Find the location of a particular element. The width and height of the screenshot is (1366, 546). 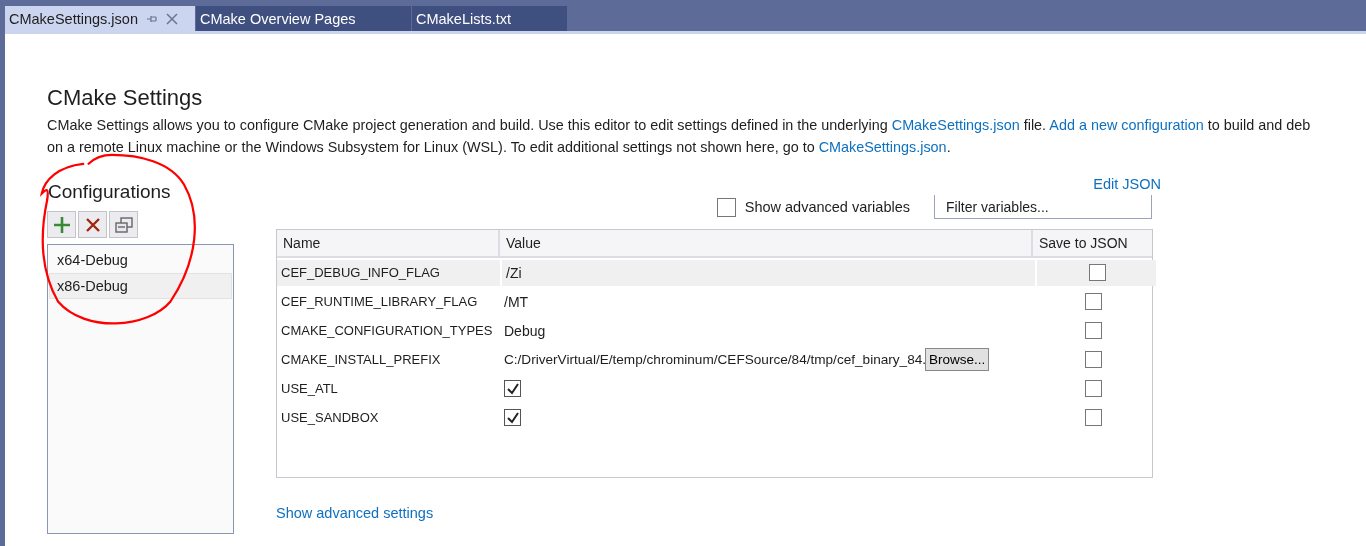

plus-icon is located at coordinates (61, 224).